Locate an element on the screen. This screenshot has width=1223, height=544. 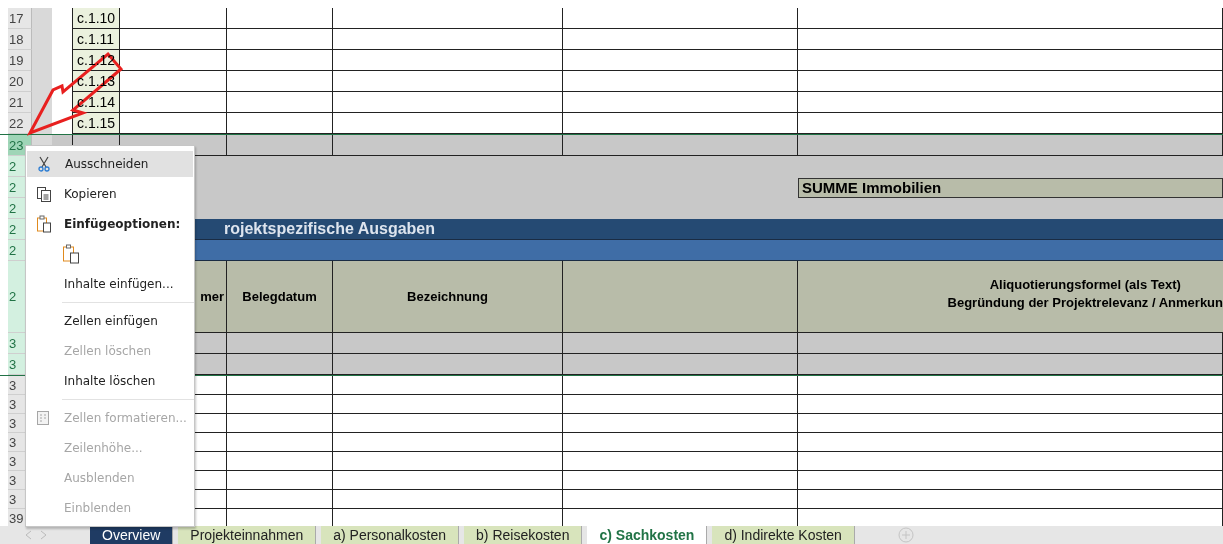
menu-item: Ausschneiden is located at coordinates (110, 164).